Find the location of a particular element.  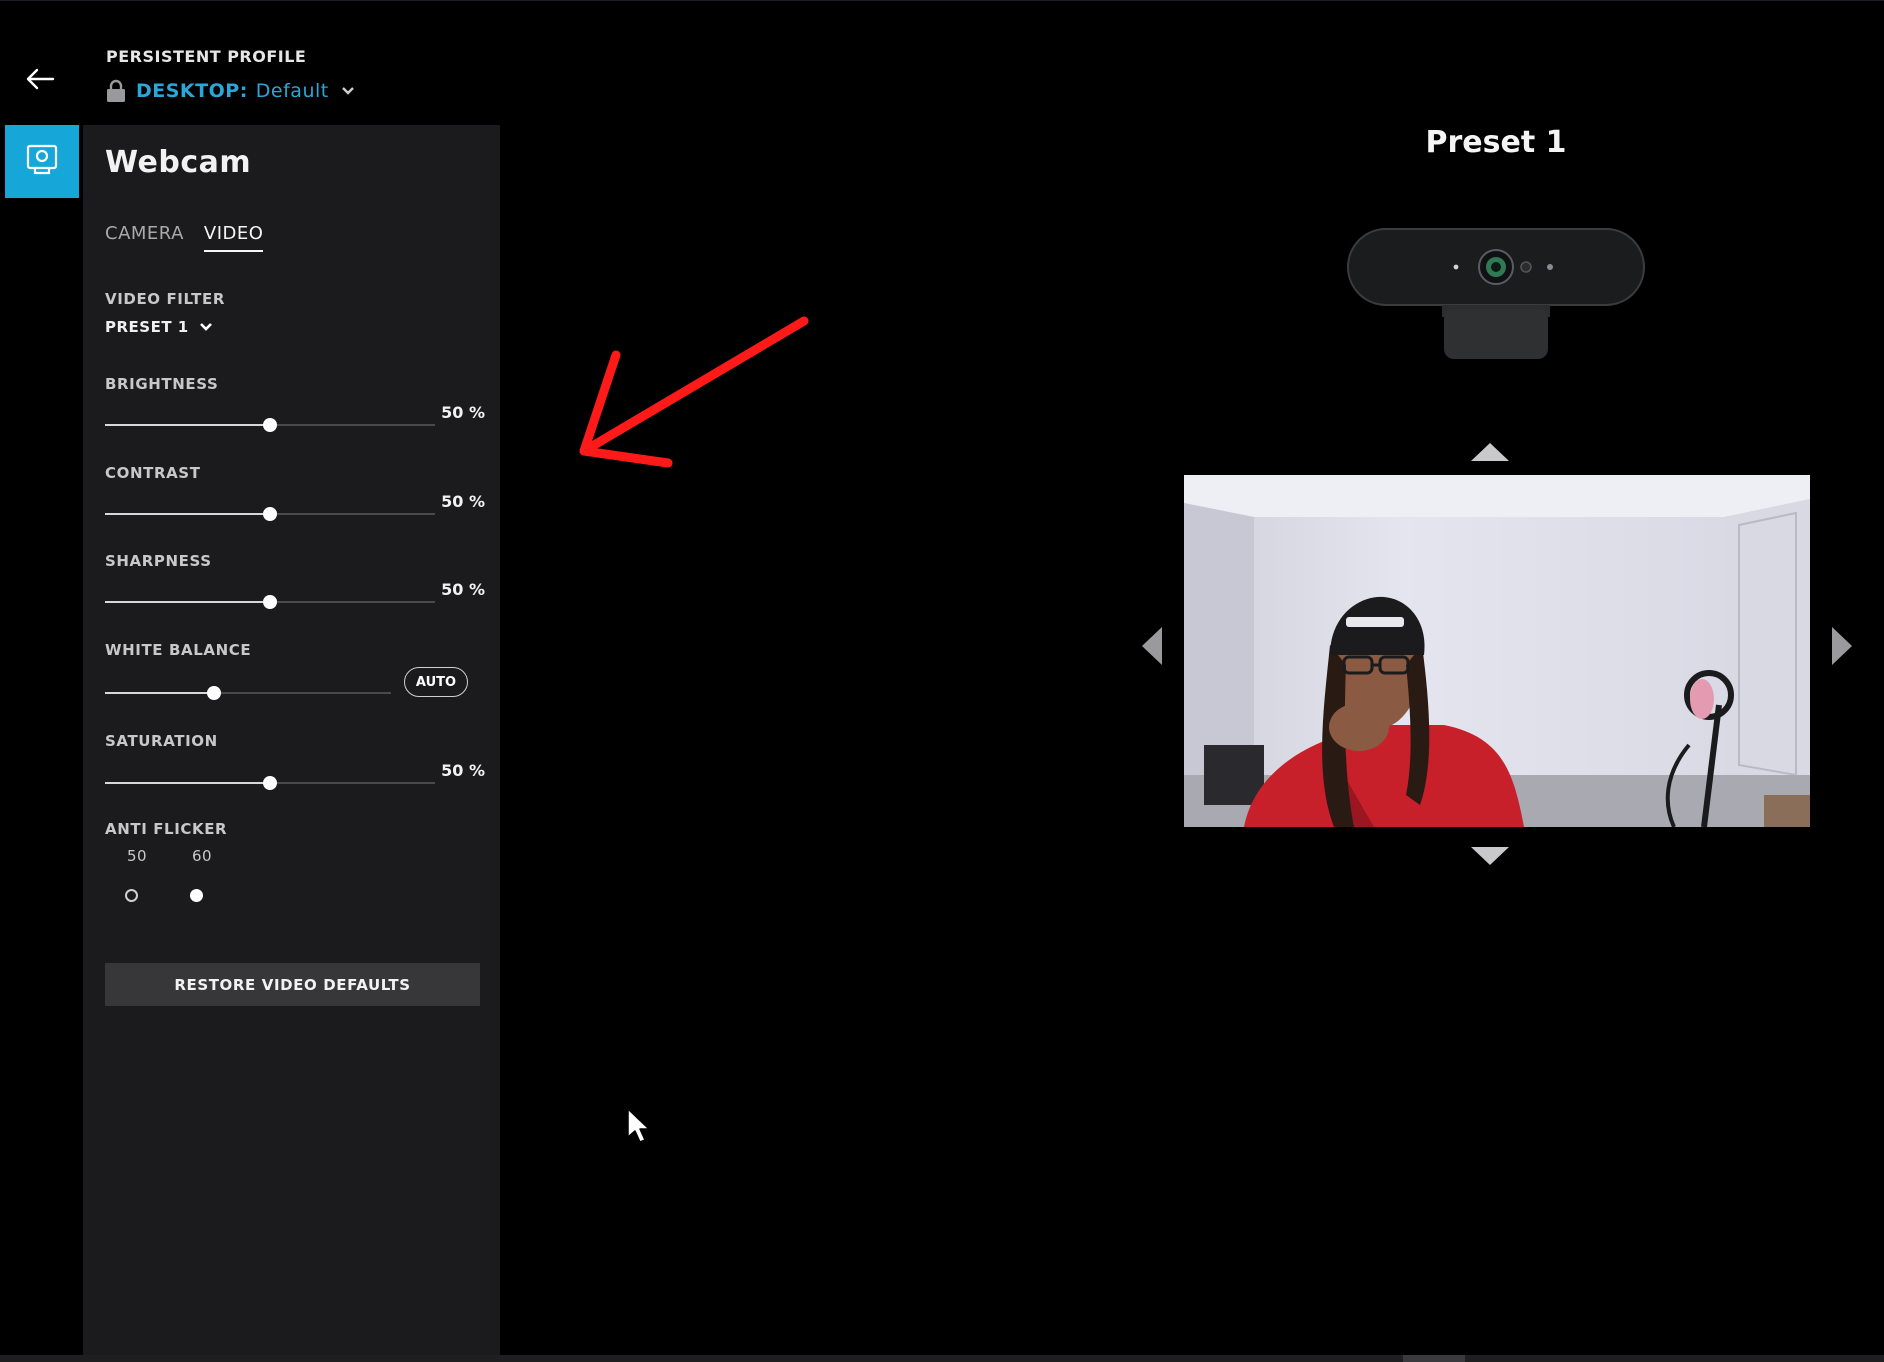

profile-dropdown: DESKTOP: Default is located at coordinates (230, 91).